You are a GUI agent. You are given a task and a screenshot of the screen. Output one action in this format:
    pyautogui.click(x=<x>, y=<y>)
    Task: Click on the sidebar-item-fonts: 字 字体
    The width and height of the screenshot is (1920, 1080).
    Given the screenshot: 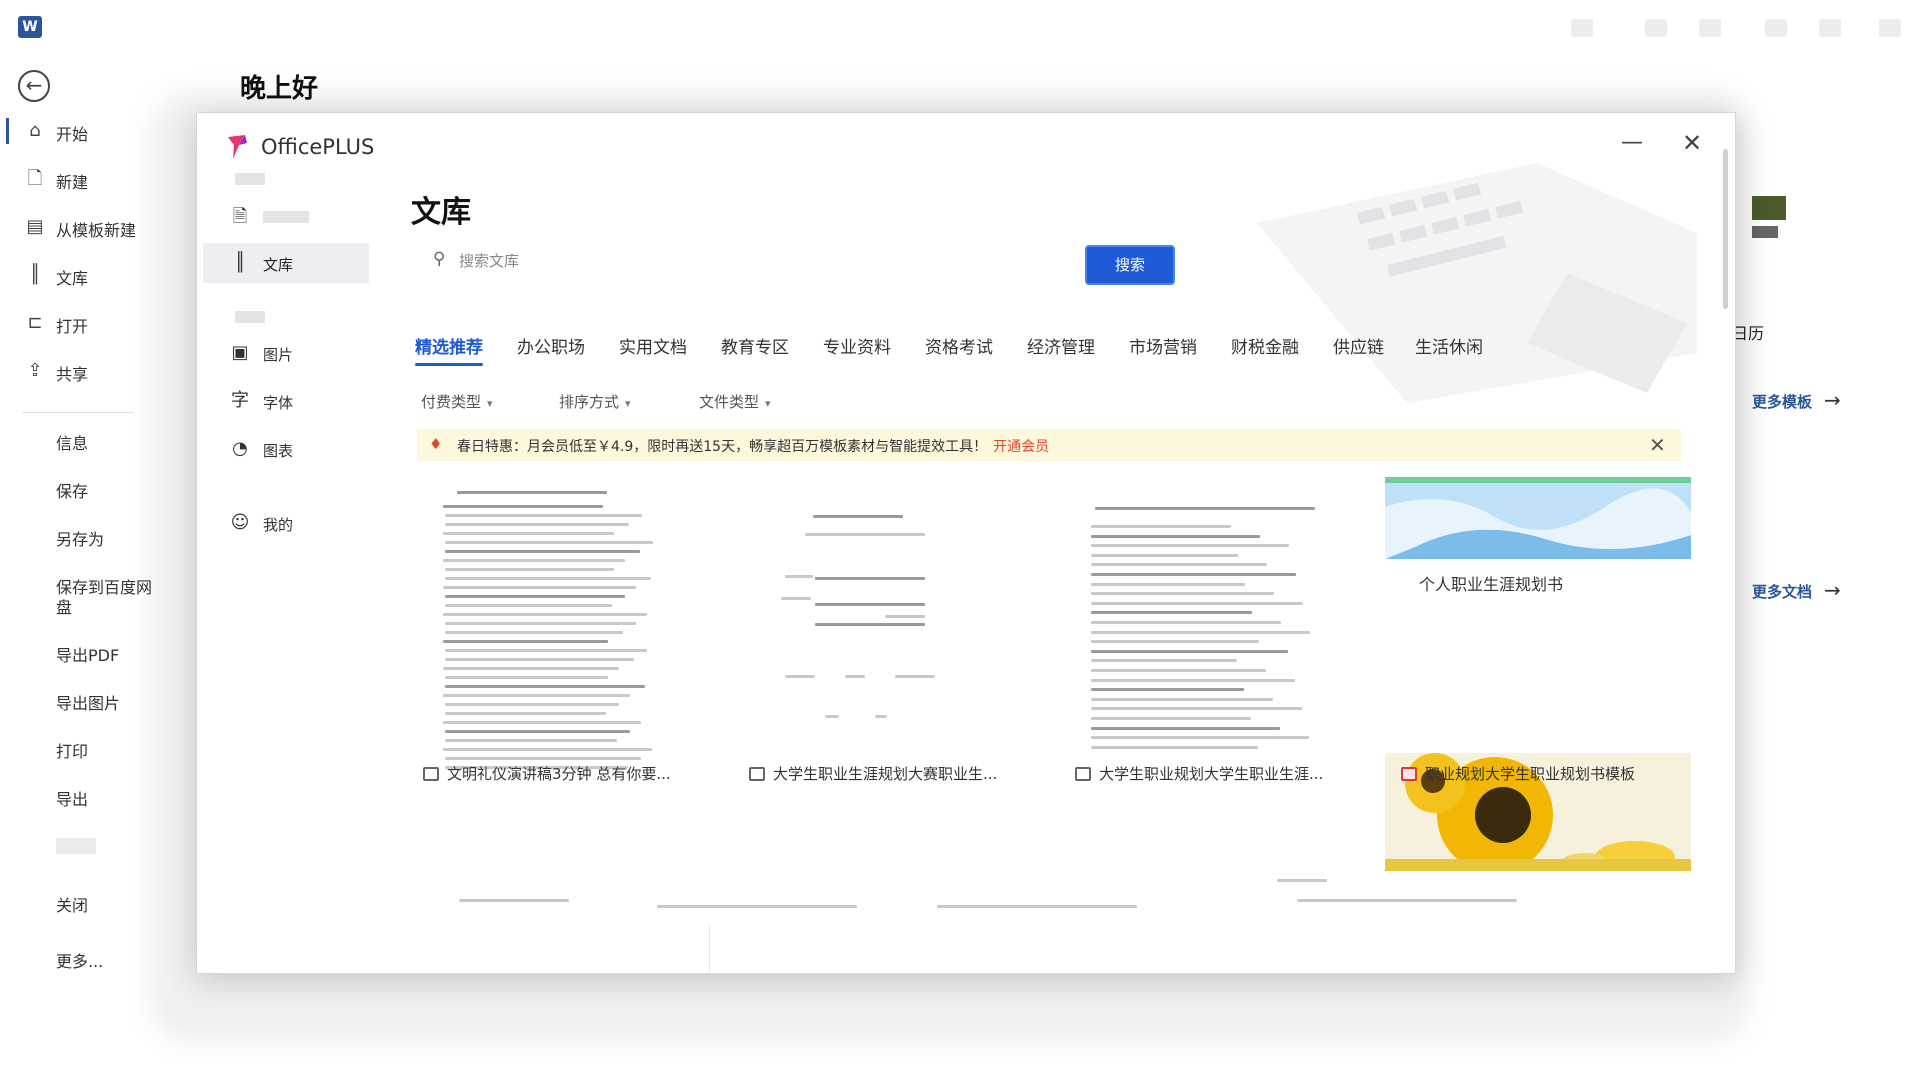 What is the action you would take?
    pyautogui.click(x=286, y=401)
    